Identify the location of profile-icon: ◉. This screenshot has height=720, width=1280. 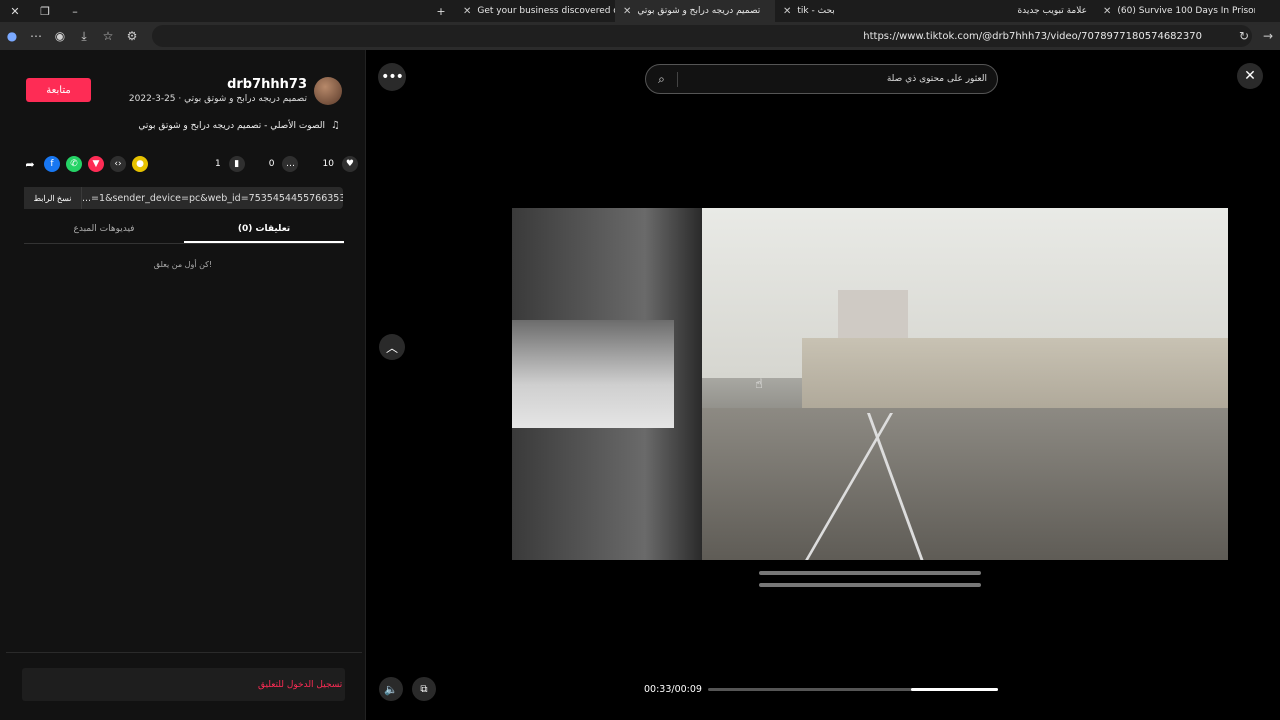
(60, 36).